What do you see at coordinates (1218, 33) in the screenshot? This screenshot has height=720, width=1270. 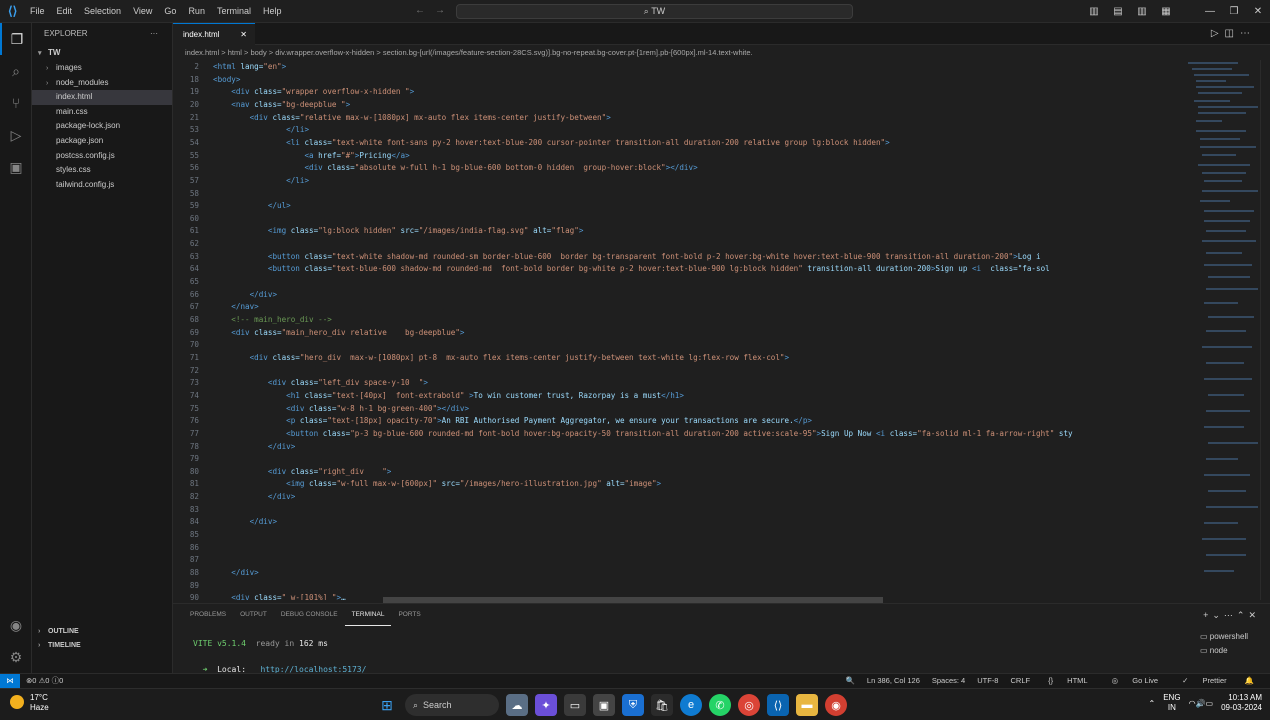 I see `run-icon: ▷` at bounding box center [1218, 33].